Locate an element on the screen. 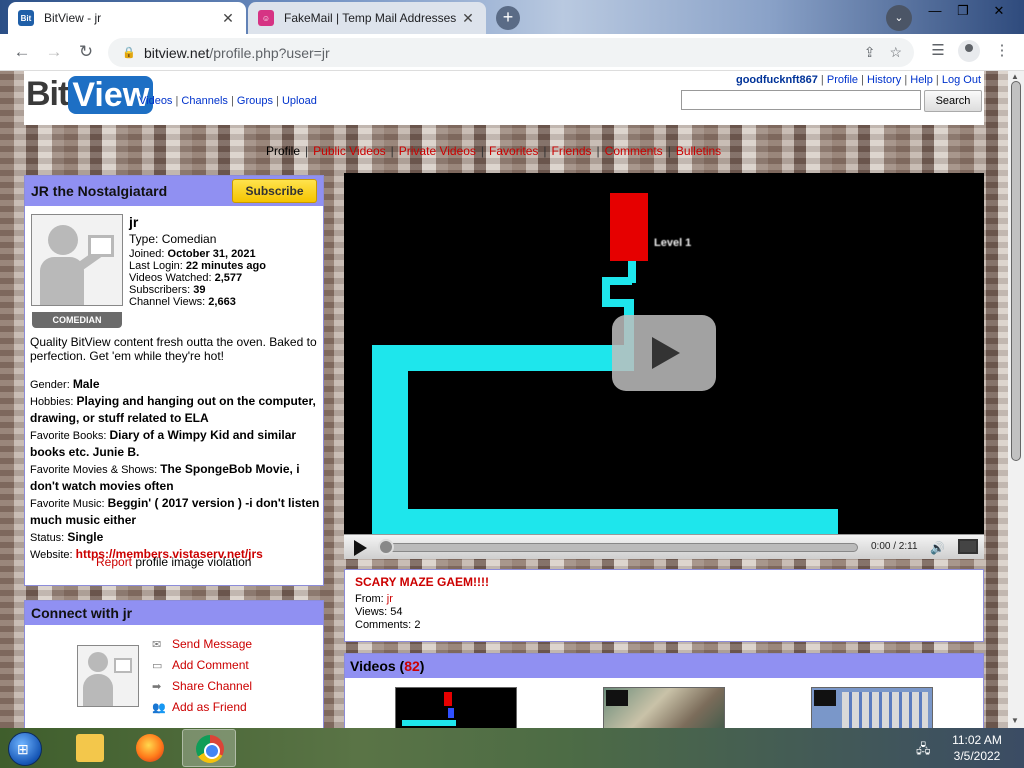 The width and height of the screenshot is (1024, 768). restore-button: ❐ is located at coordinates (963, 12).